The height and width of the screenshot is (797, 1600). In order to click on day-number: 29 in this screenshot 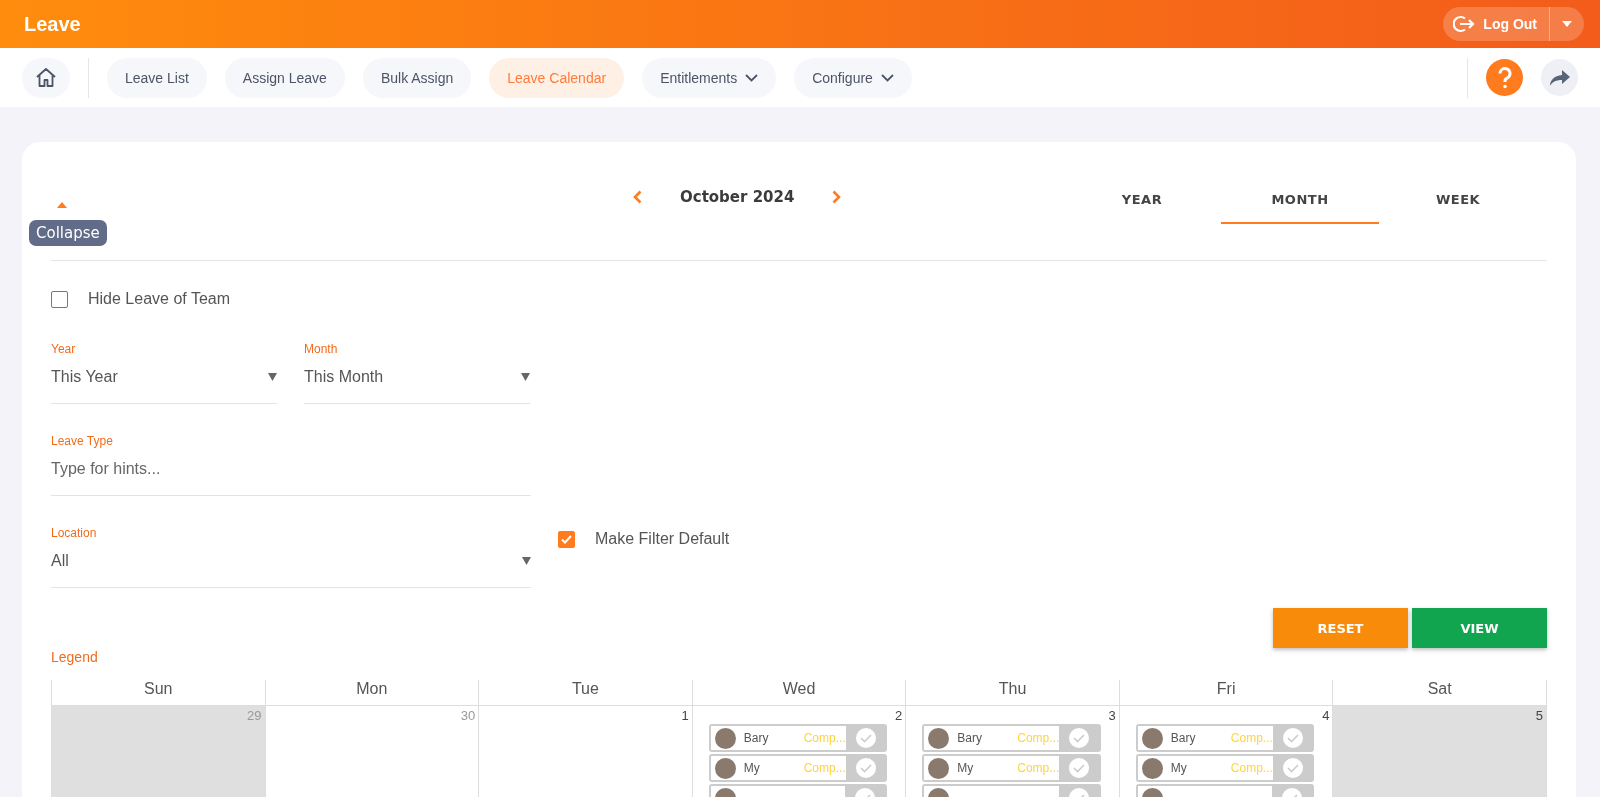, I will do `click(254, 715)`.